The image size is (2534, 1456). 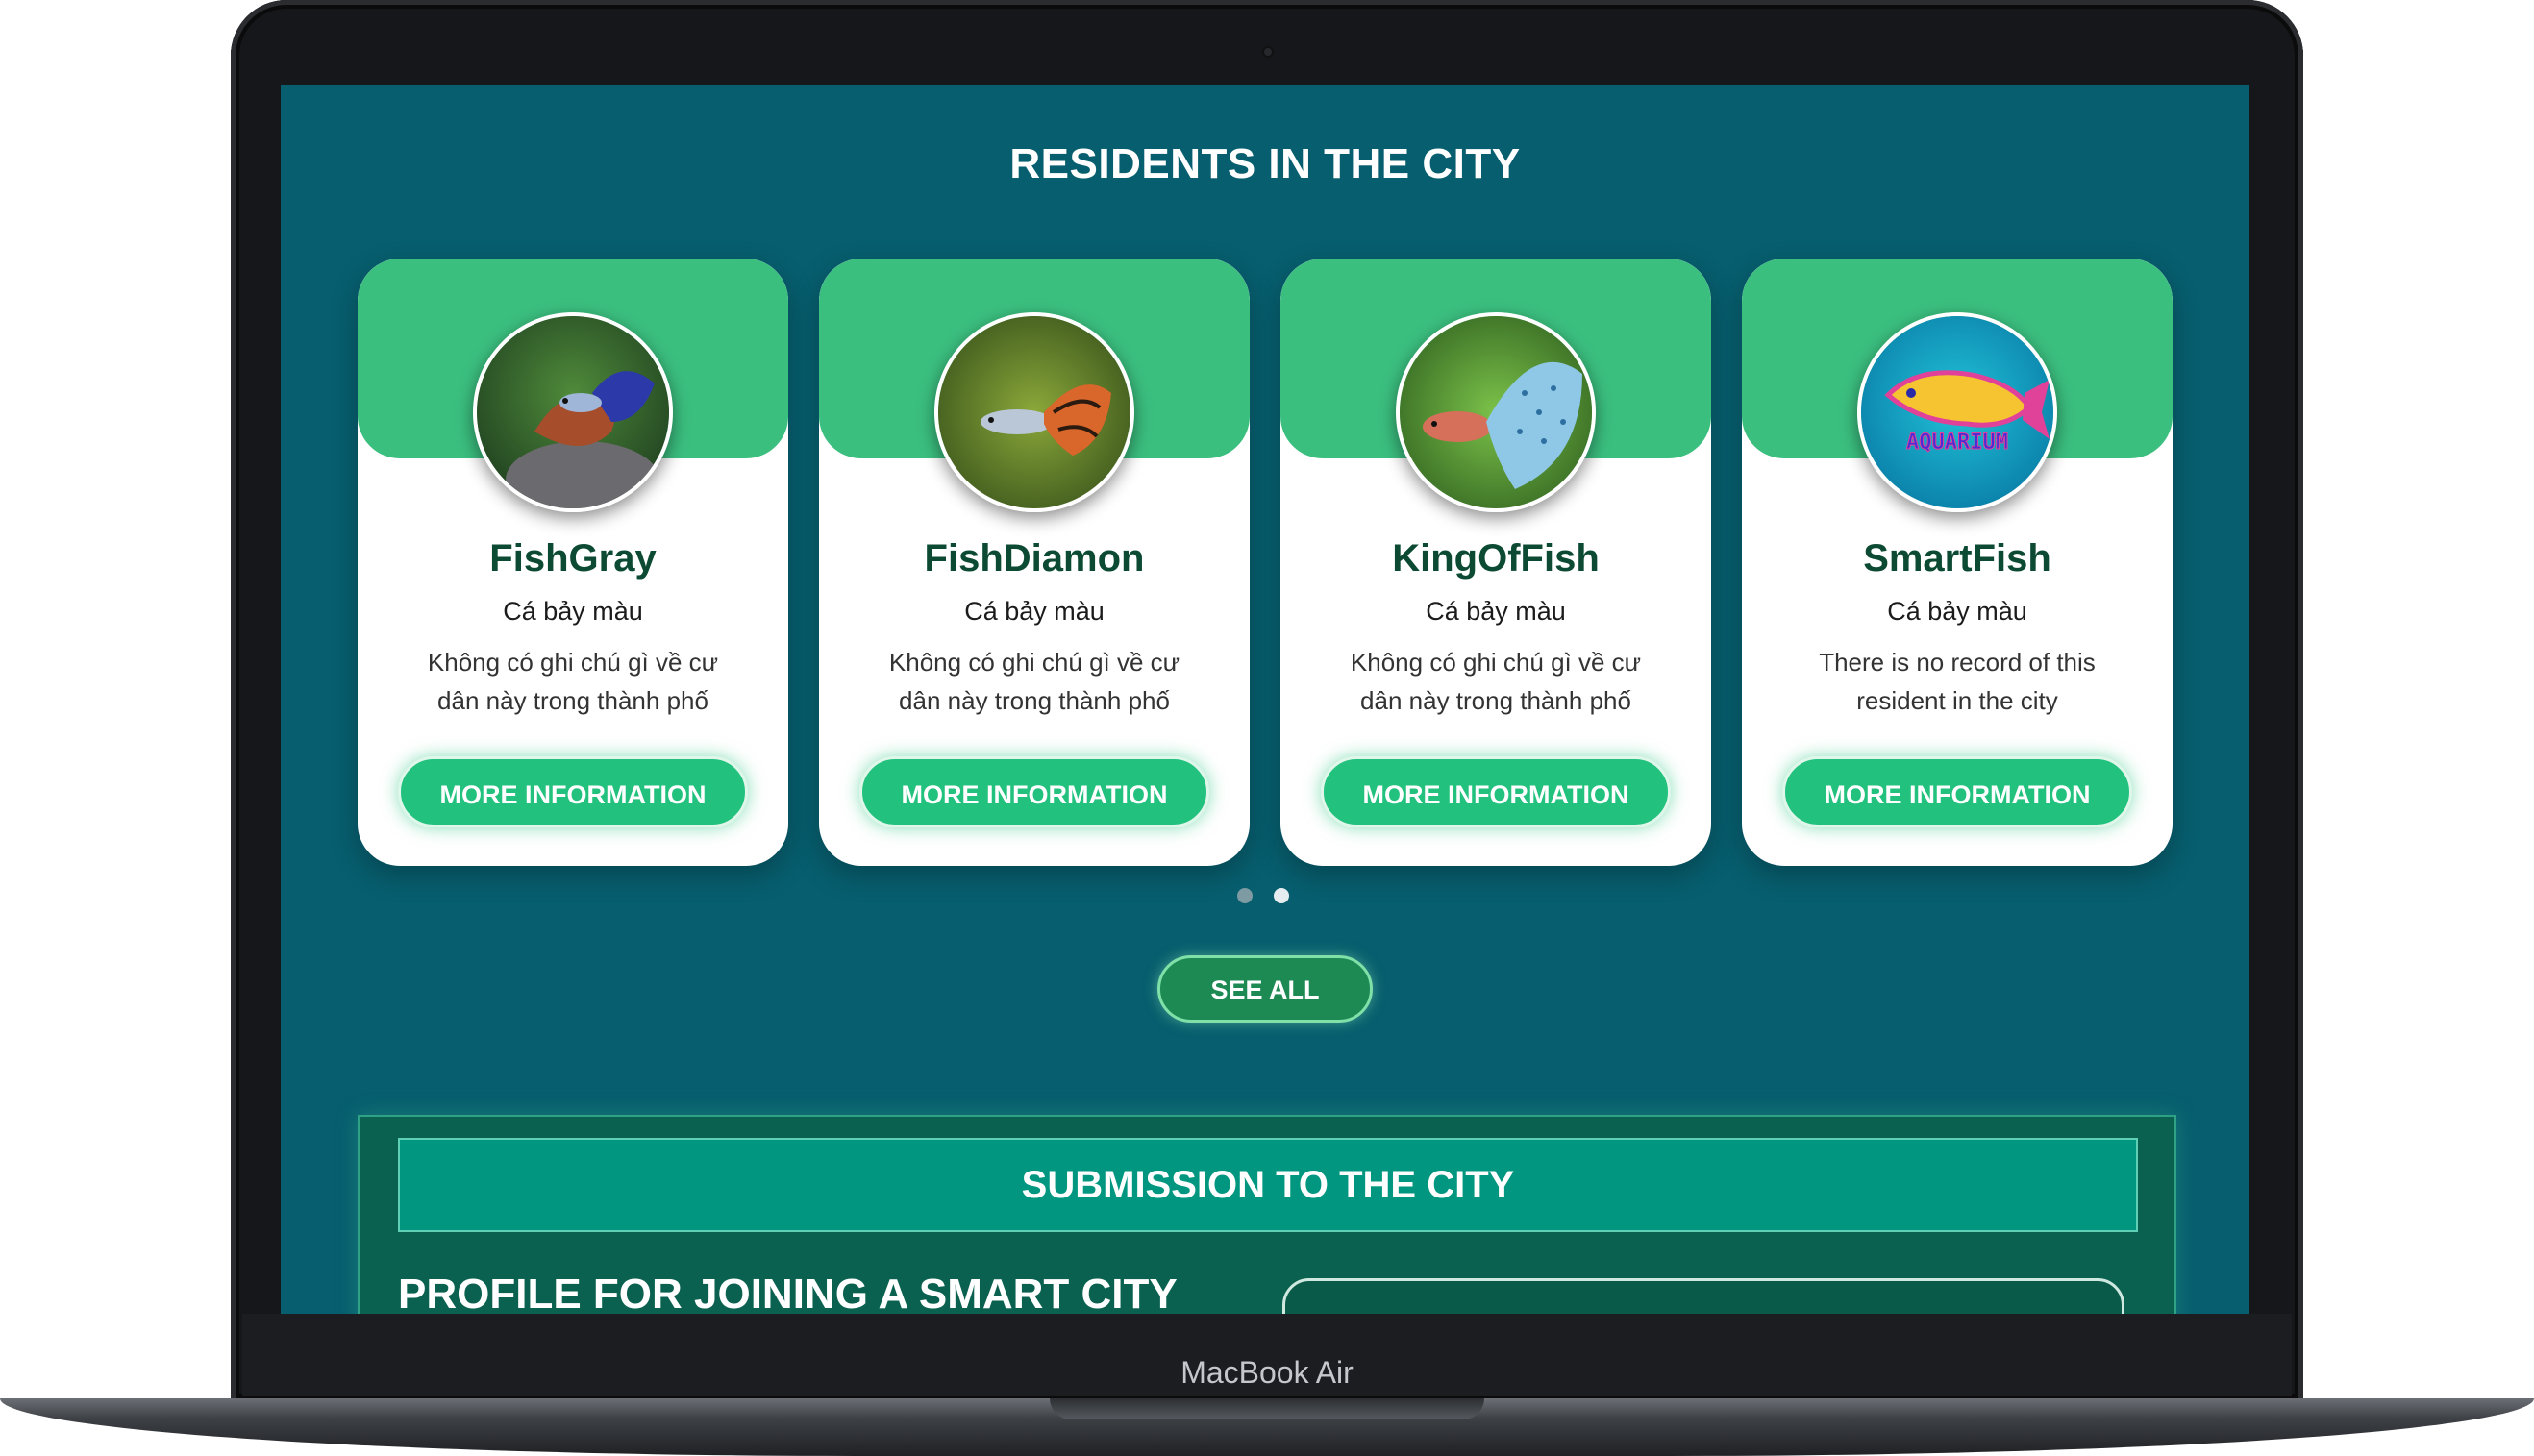 What do you see at coordinates (573, 558) in the screenshot?
I see `resident-name: FishGray` at bounding box center [573, 558].